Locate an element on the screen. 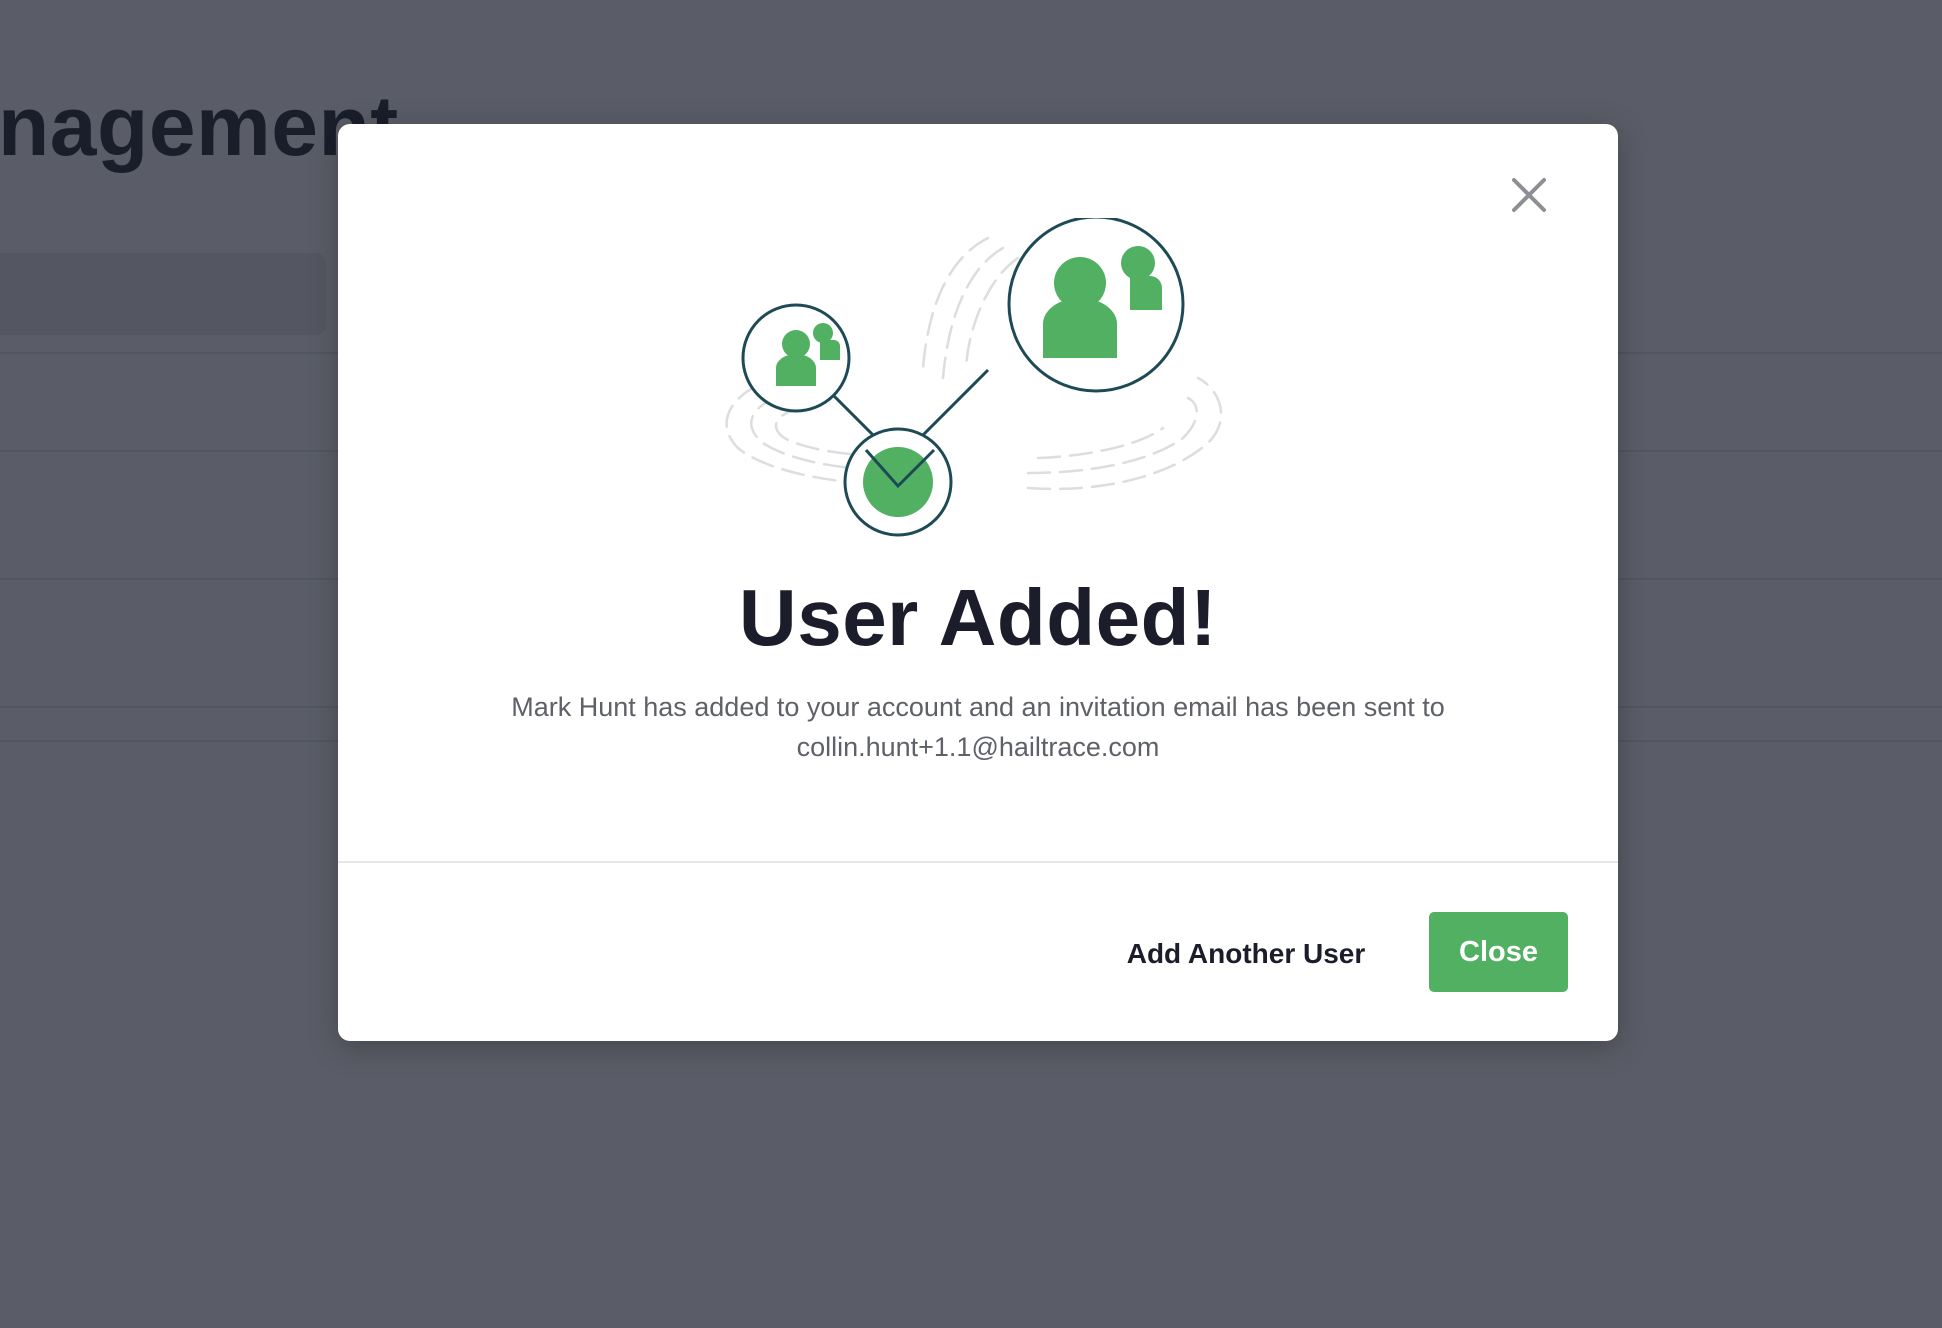  invited-email: collin.hunt+1.1@hailtrace.com is located at coordinates (978, 747).